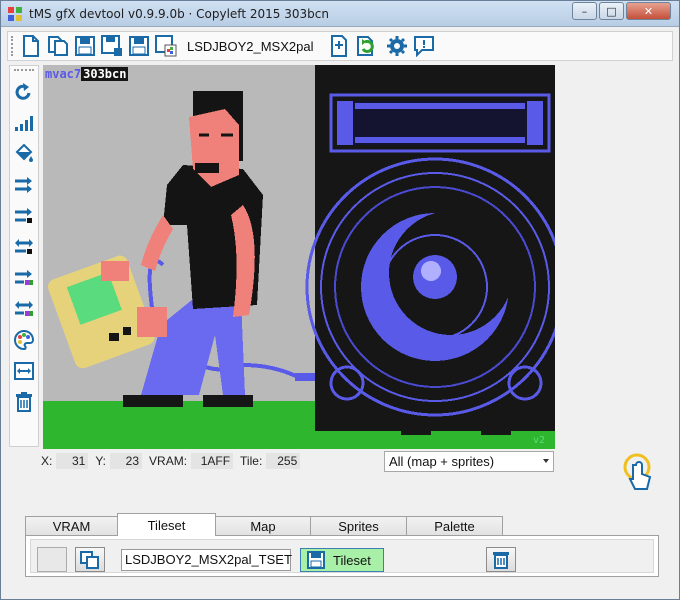  I want to click on tab-palette: Palette, so click(454, 526).